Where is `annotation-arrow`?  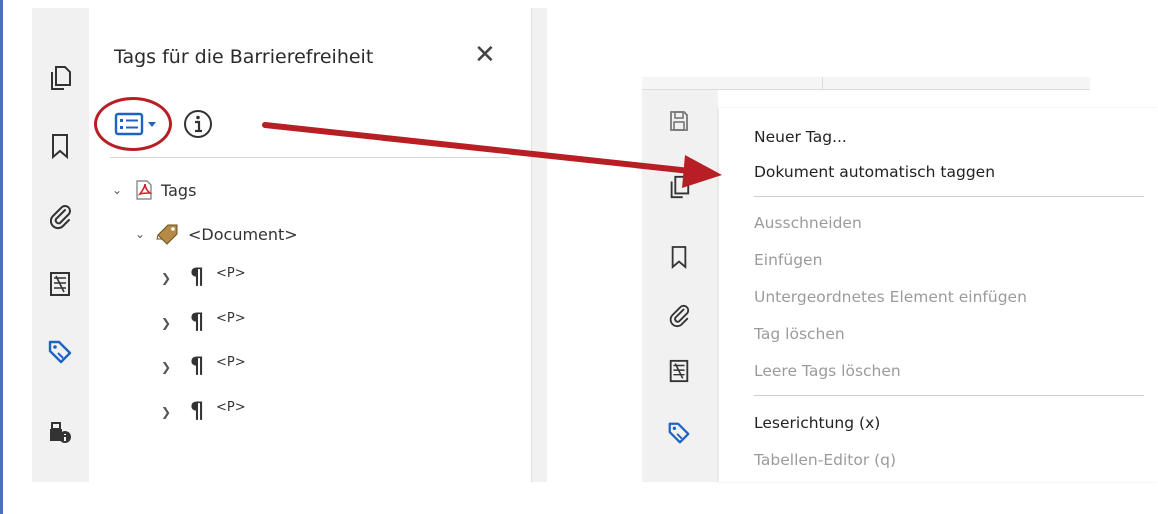 annotation-arrow is located at coordinates (492, 155).